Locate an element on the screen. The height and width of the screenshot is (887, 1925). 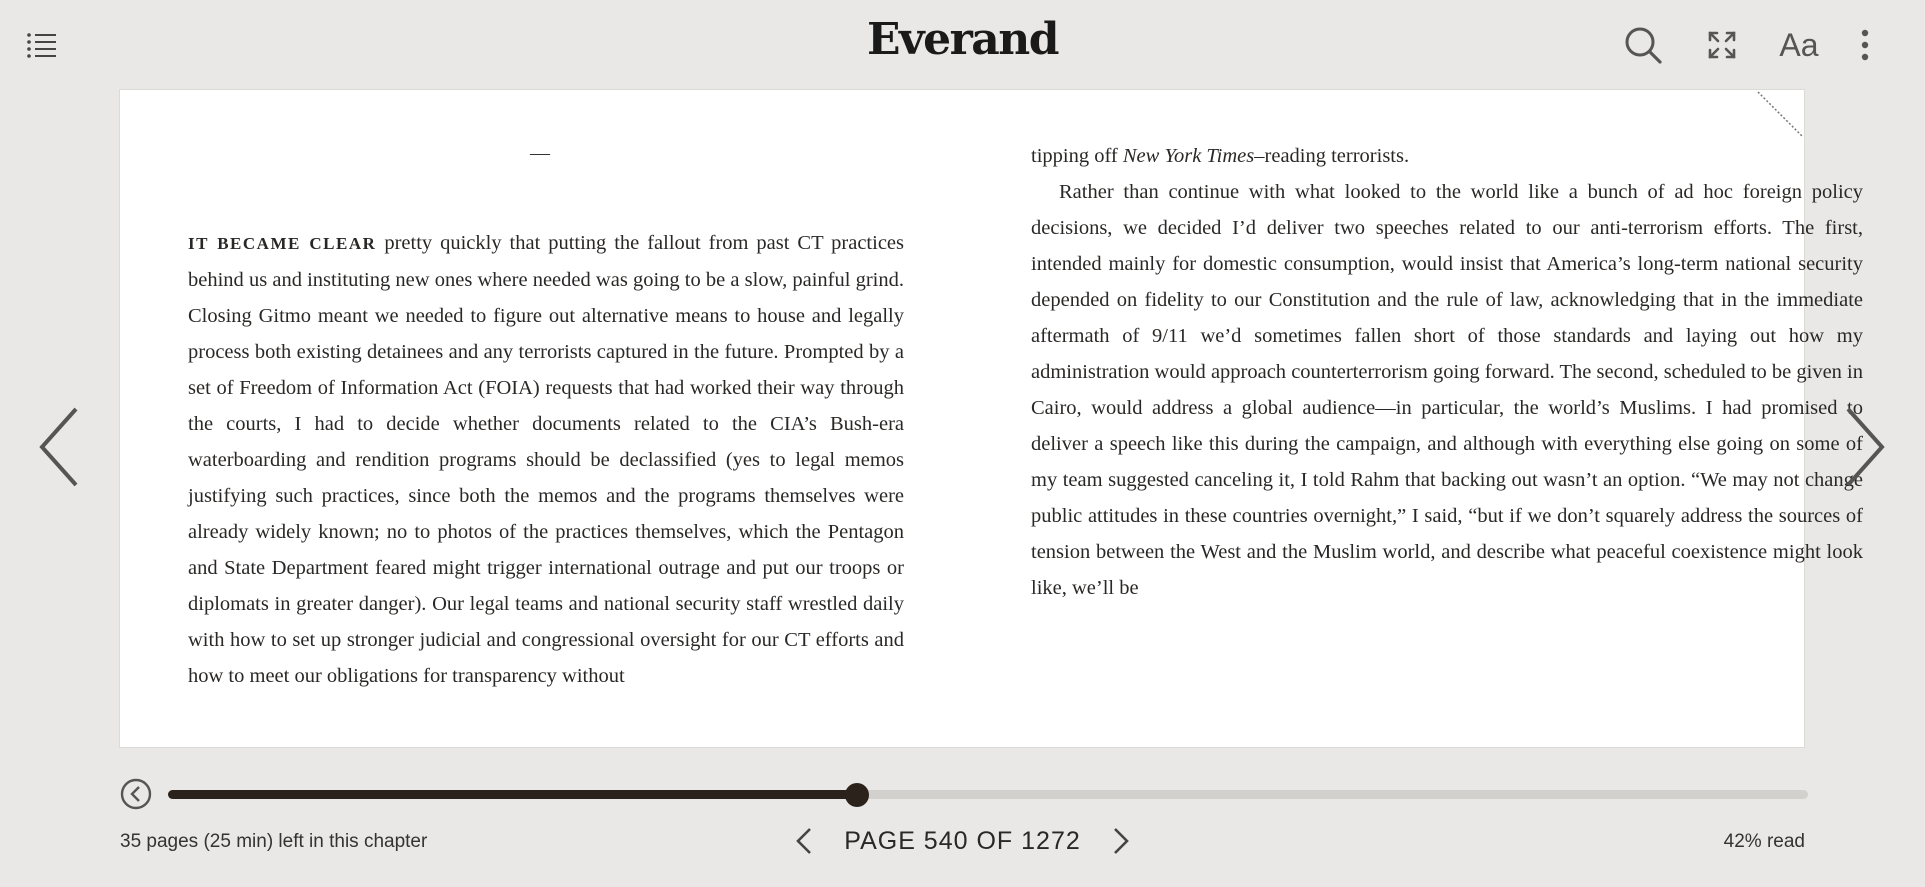
table-of-contents-icon is located at coordinates (41, 45).